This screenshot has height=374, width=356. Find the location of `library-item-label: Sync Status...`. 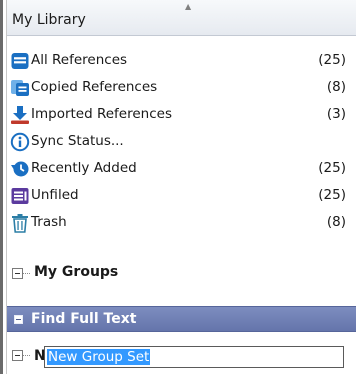

library-item-label: Sync Status... is located at coordinates (77, 141).